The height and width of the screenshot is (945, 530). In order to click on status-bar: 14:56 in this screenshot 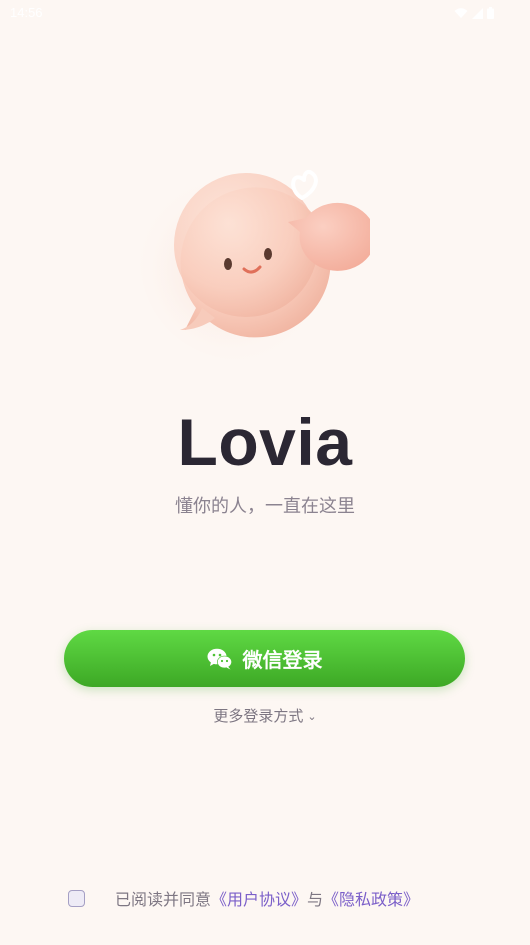, I will do `click(265, 14)`.